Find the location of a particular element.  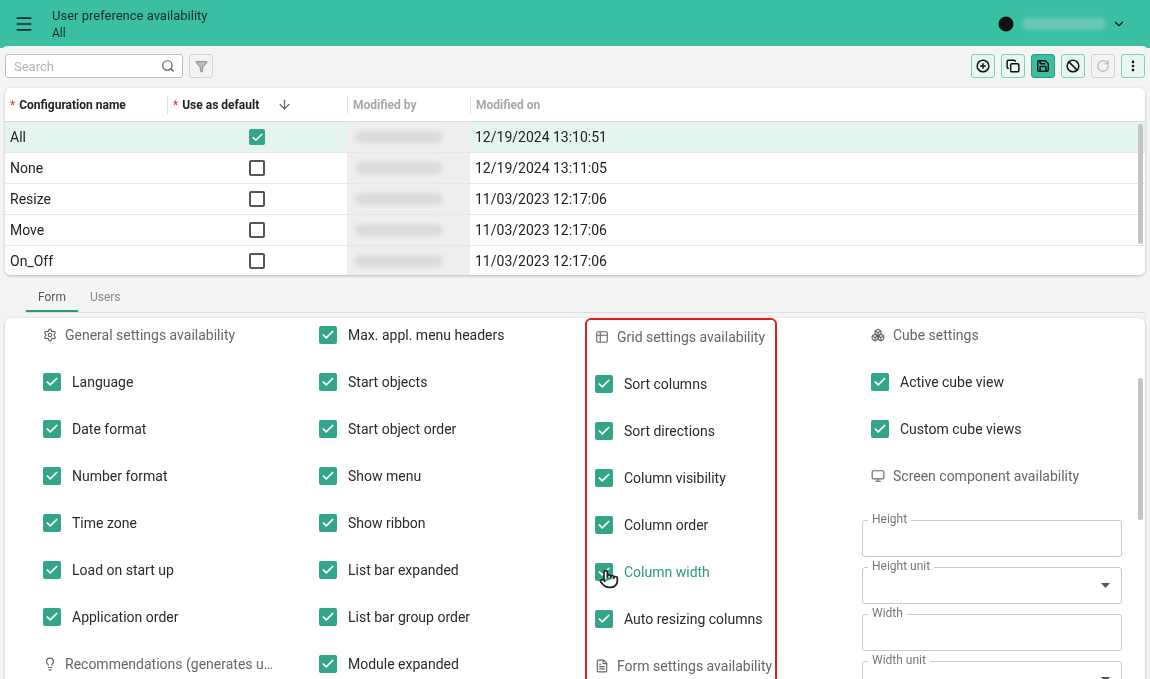

section-heading: Grid settings availability is located at coordinates (691, 337).